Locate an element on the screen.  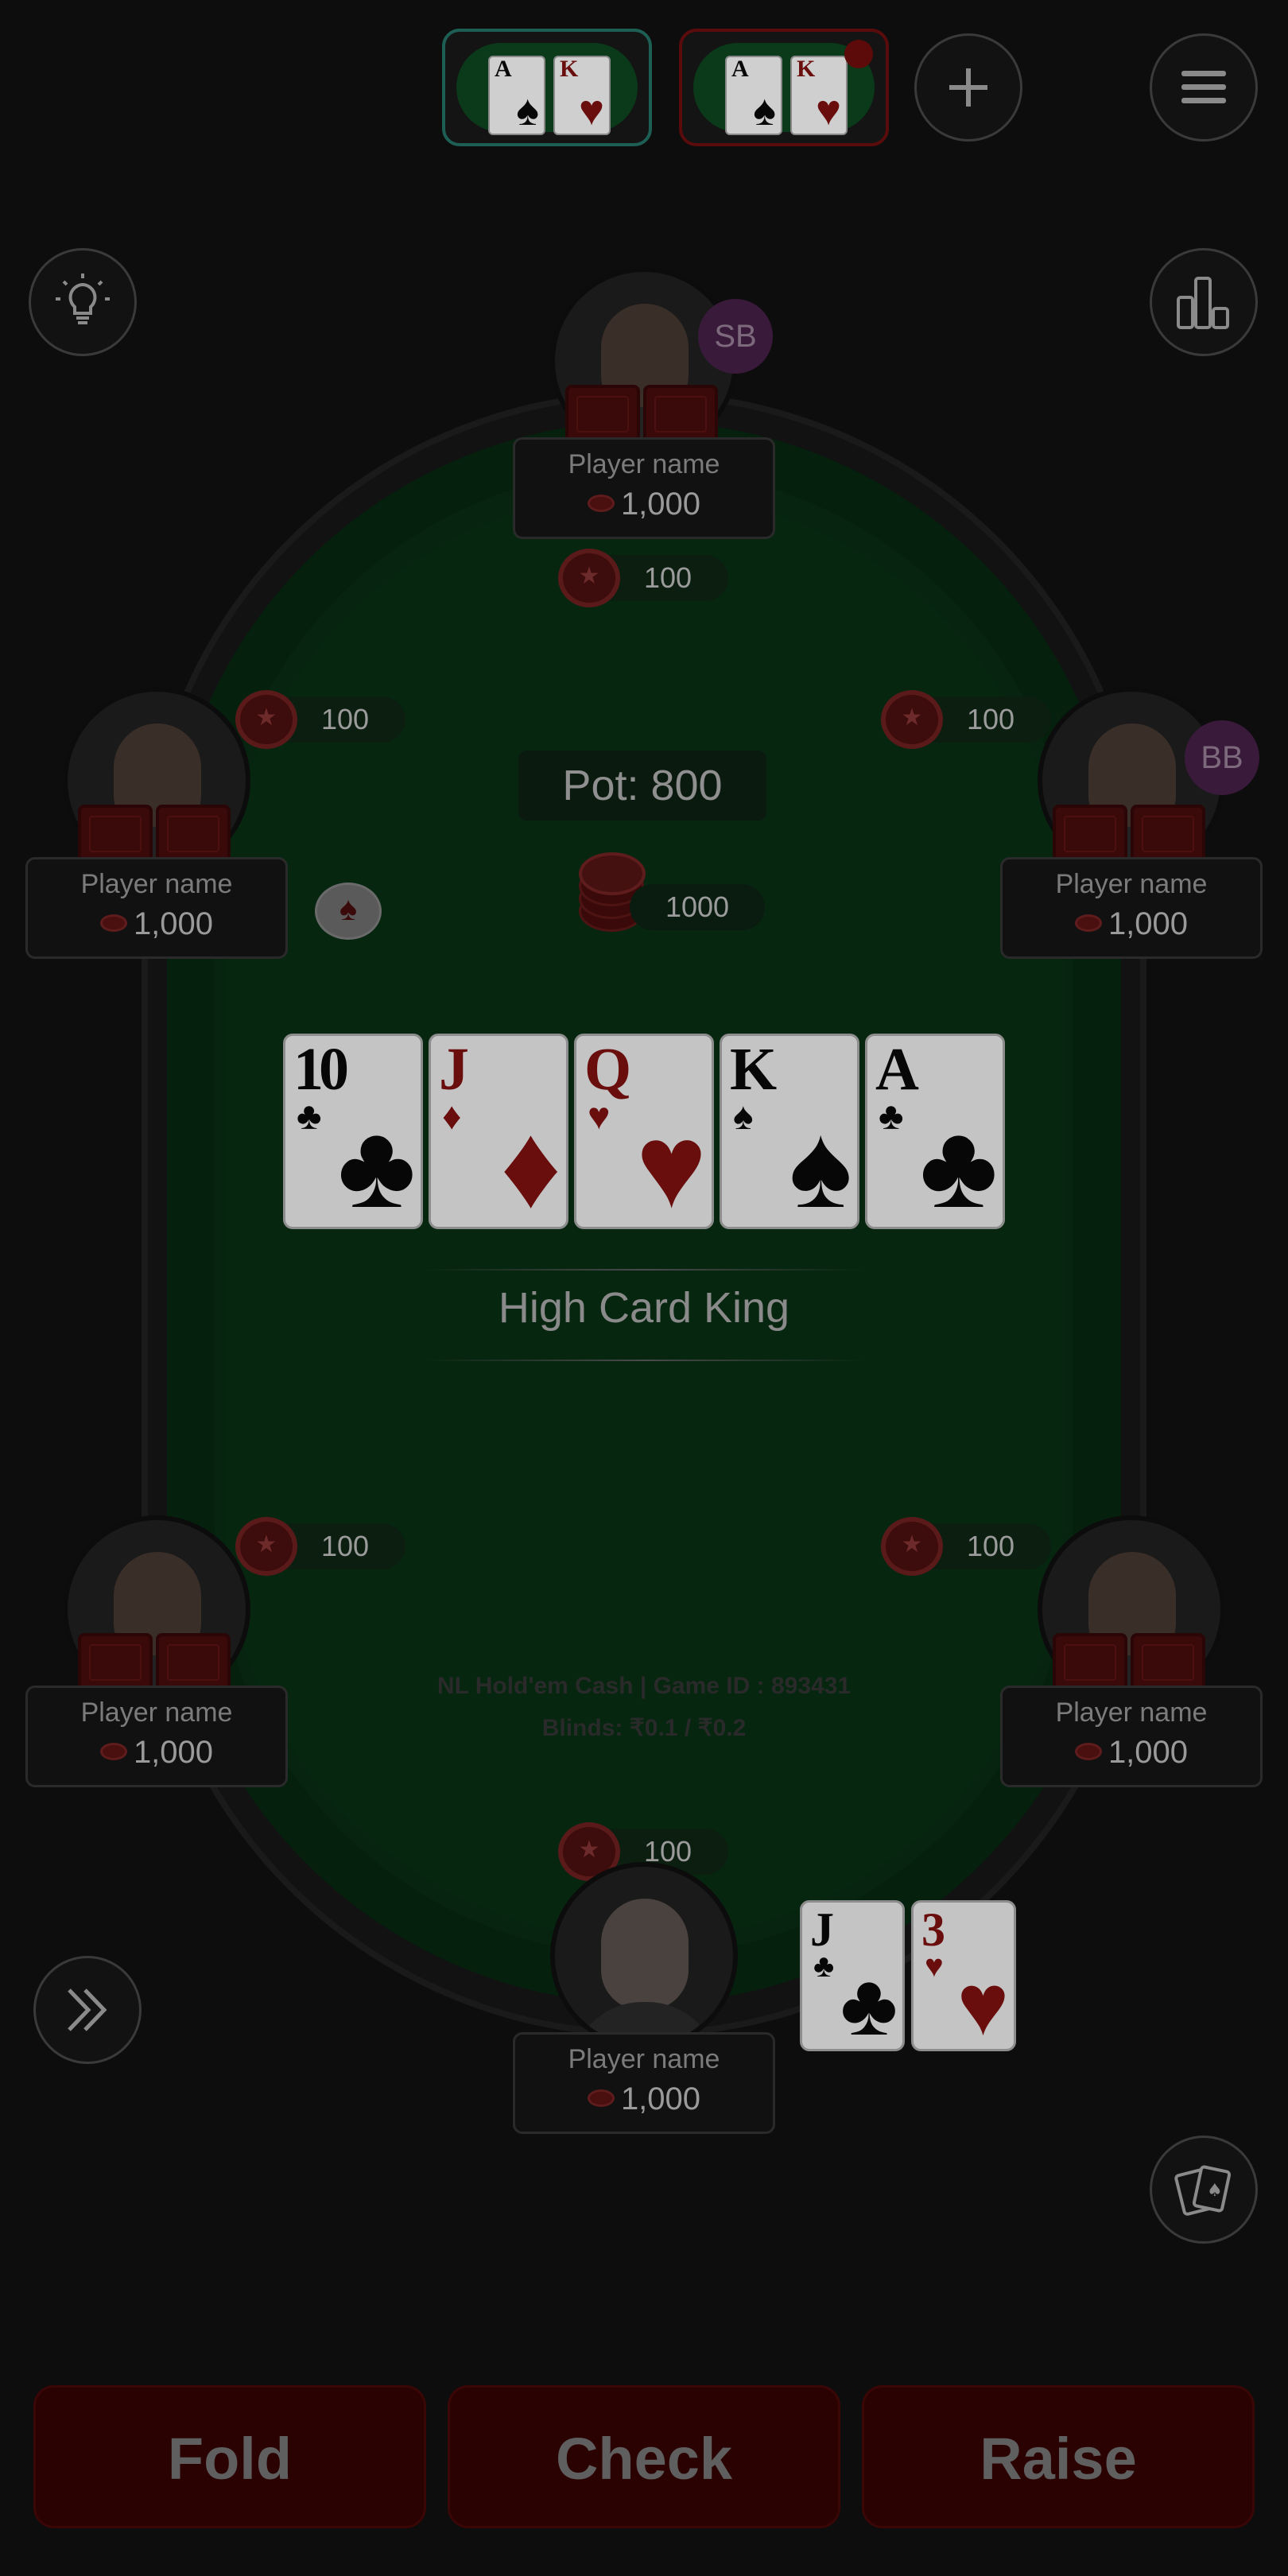
fold-button: Fold is located at coordinates (230, 2456).